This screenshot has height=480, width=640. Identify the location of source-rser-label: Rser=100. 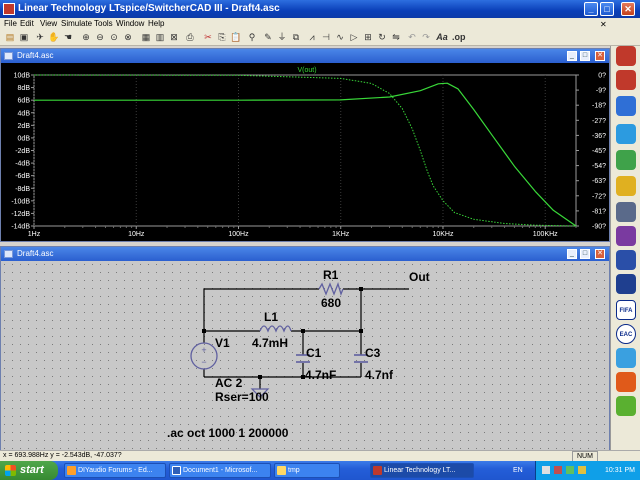
(242, 397).